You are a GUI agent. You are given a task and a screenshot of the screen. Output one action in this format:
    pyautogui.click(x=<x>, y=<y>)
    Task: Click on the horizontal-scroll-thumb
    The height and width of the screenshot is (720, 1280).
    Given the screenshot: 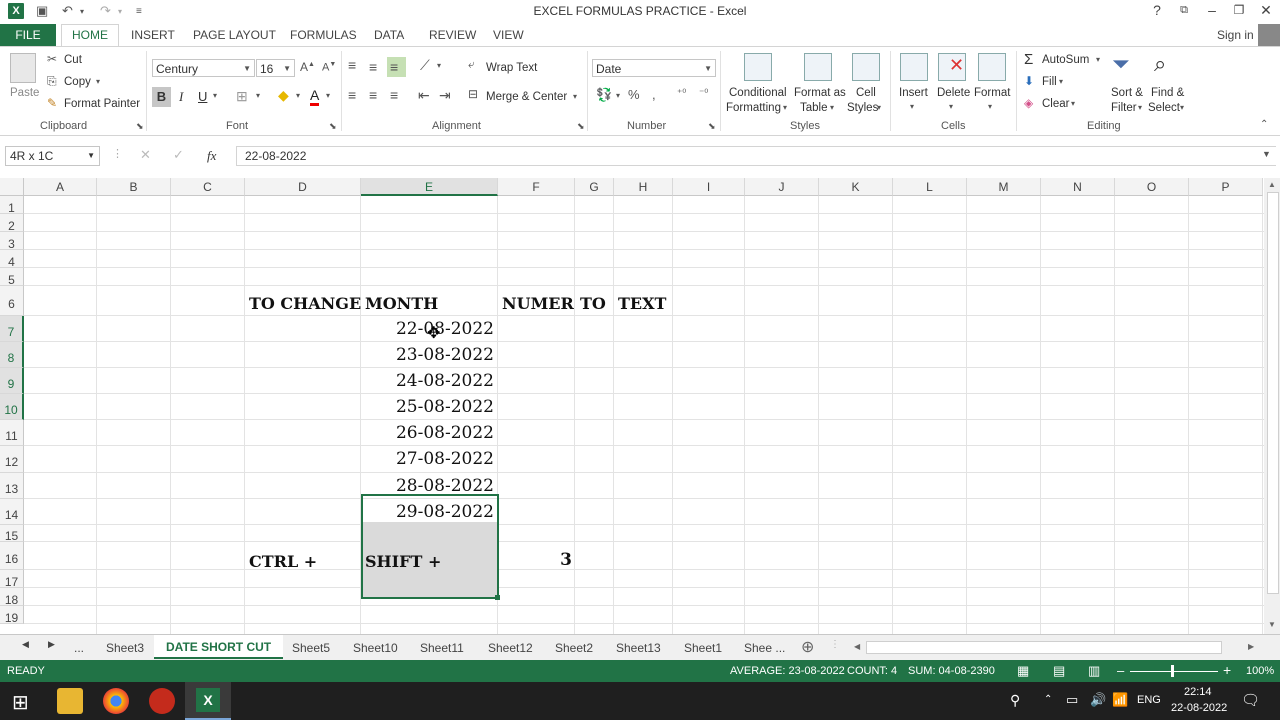 What is the action you would take?
    pyautogui.click(x=1044, y=647)
    